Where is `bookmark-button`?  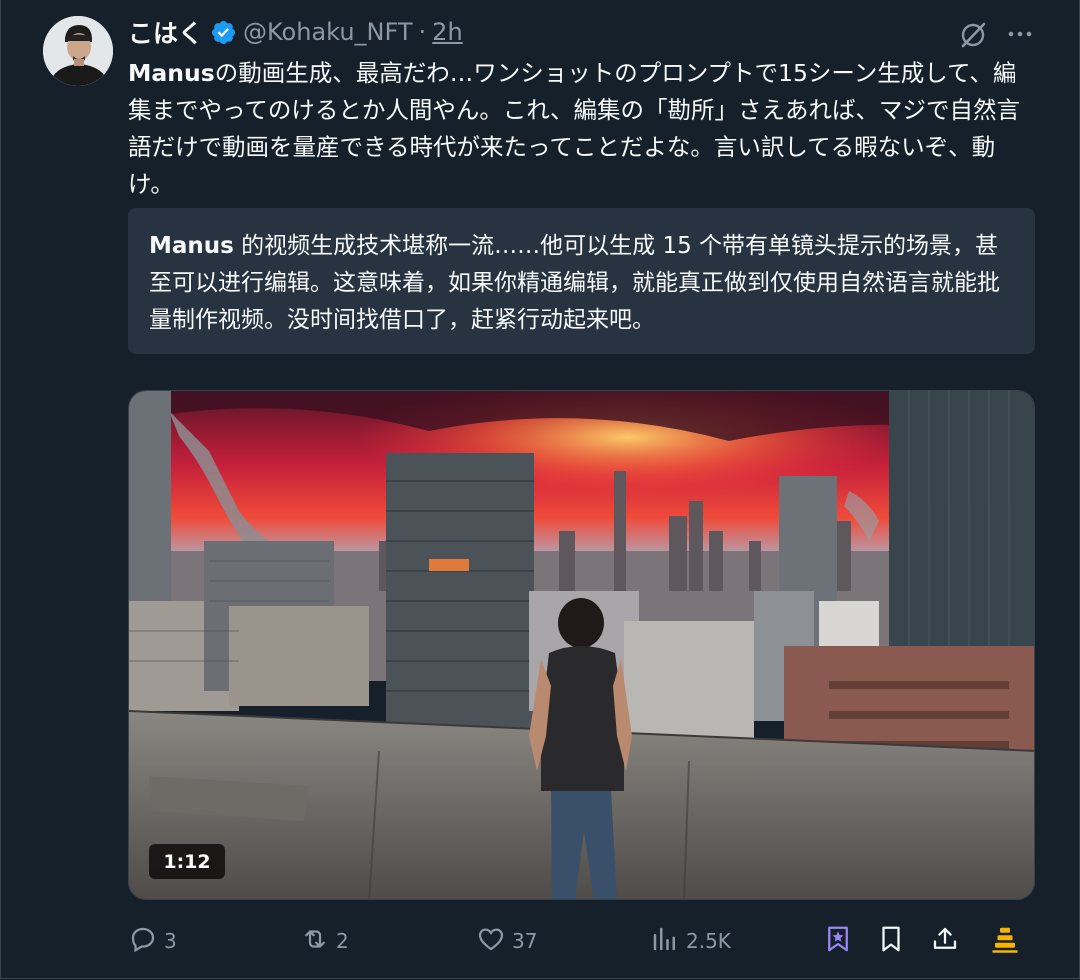
bookmark-button is located at coordinates (891, 941).